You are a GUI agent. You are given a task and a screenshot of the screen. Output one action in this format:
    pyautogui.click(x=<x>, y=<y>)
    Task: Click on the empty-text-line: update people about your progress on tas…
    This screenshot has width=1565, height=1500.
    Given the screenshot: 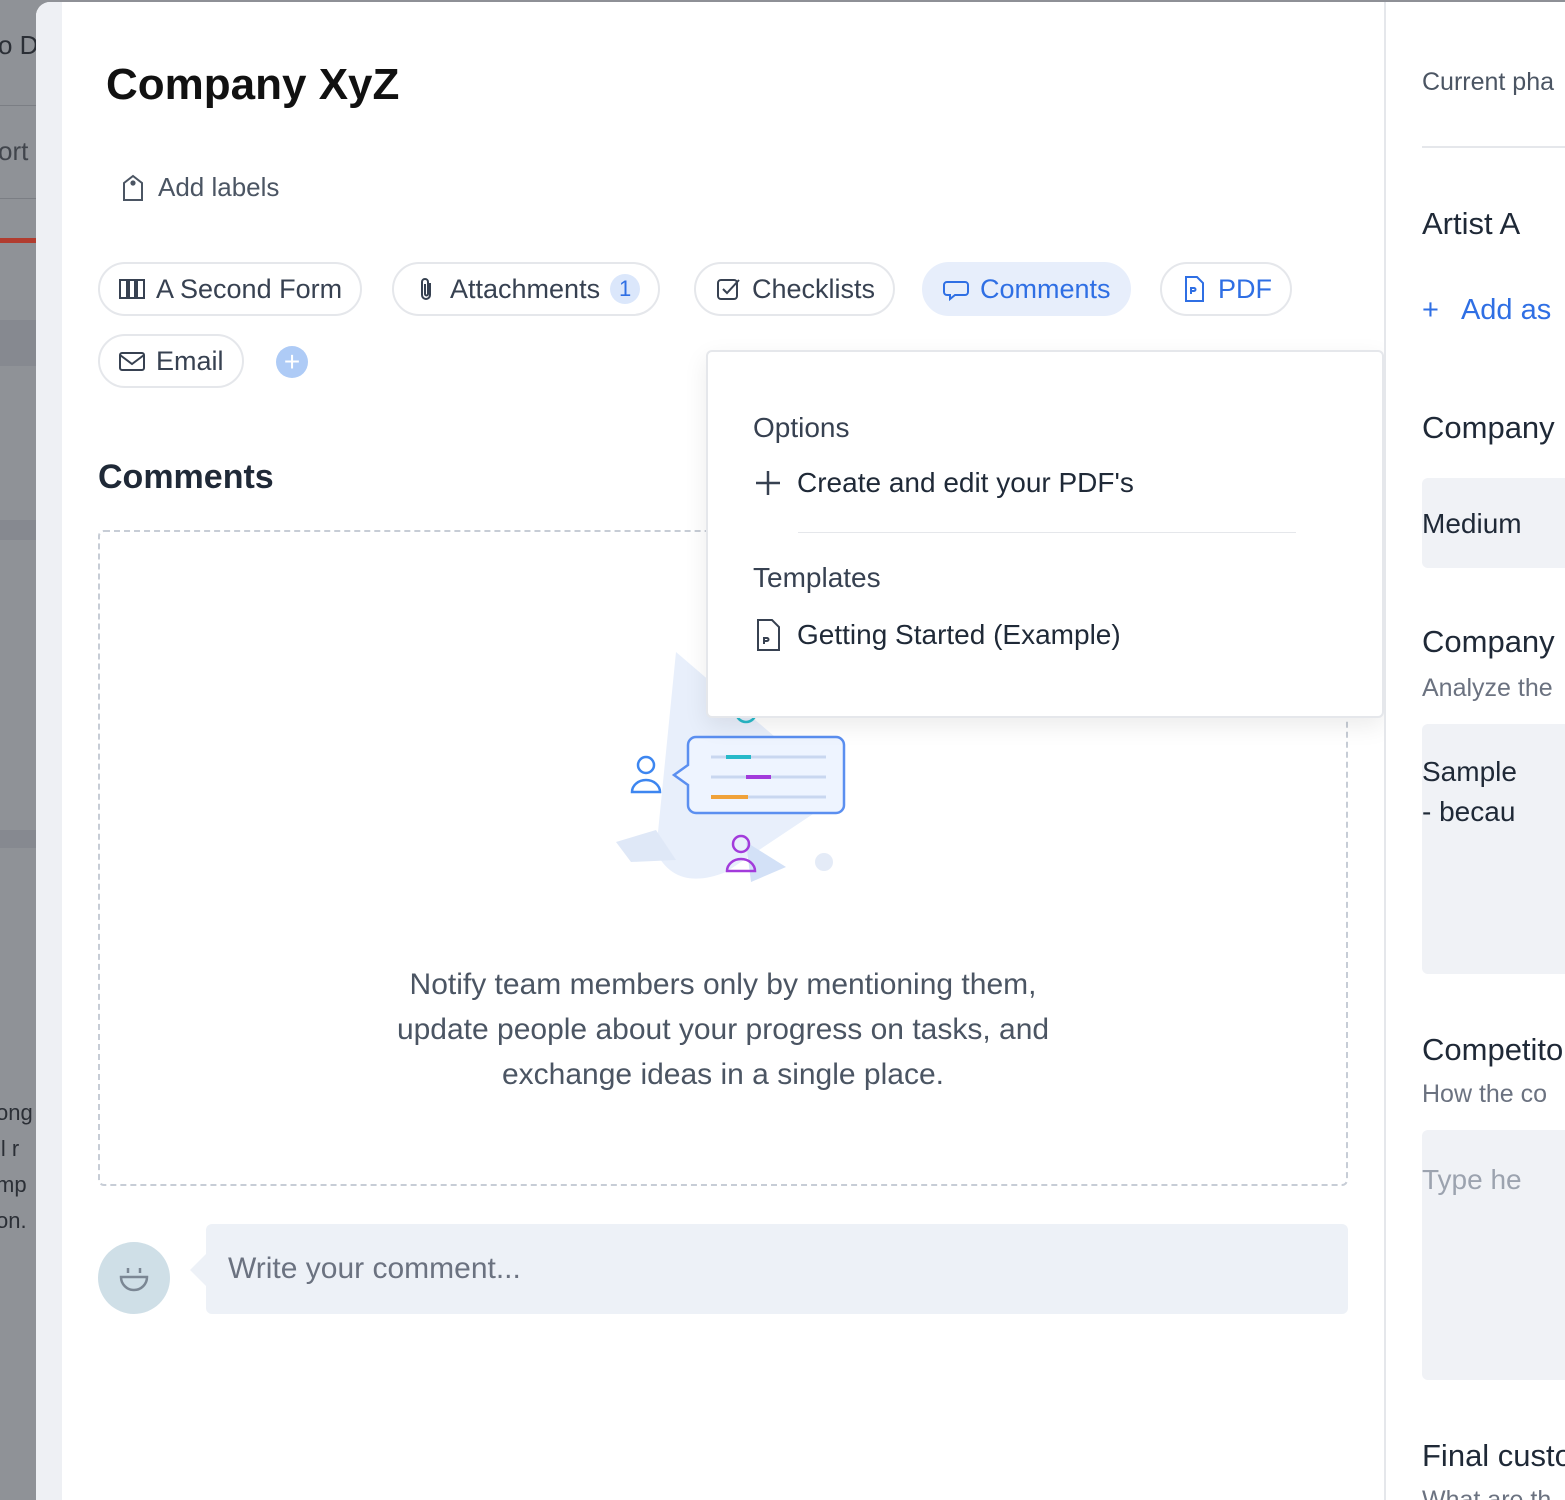 What is the action you would take?
    pyautogui.click(x=723, y=1029)
    